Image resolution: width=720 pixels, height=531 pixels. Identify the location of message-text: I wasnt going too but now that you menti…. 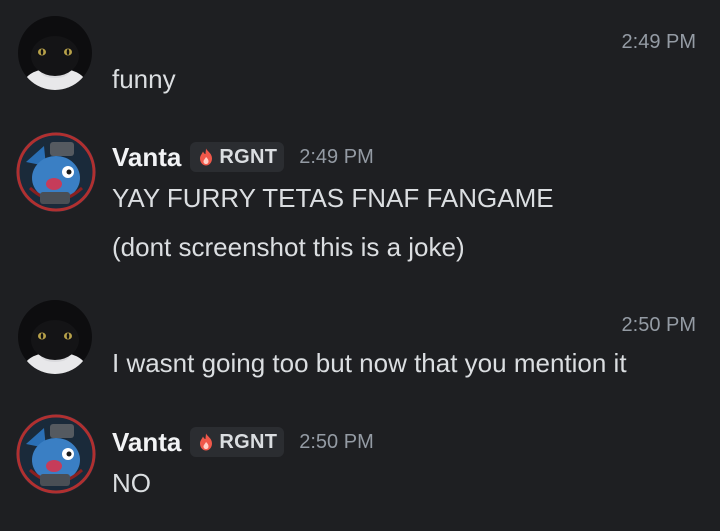
(369, 363).